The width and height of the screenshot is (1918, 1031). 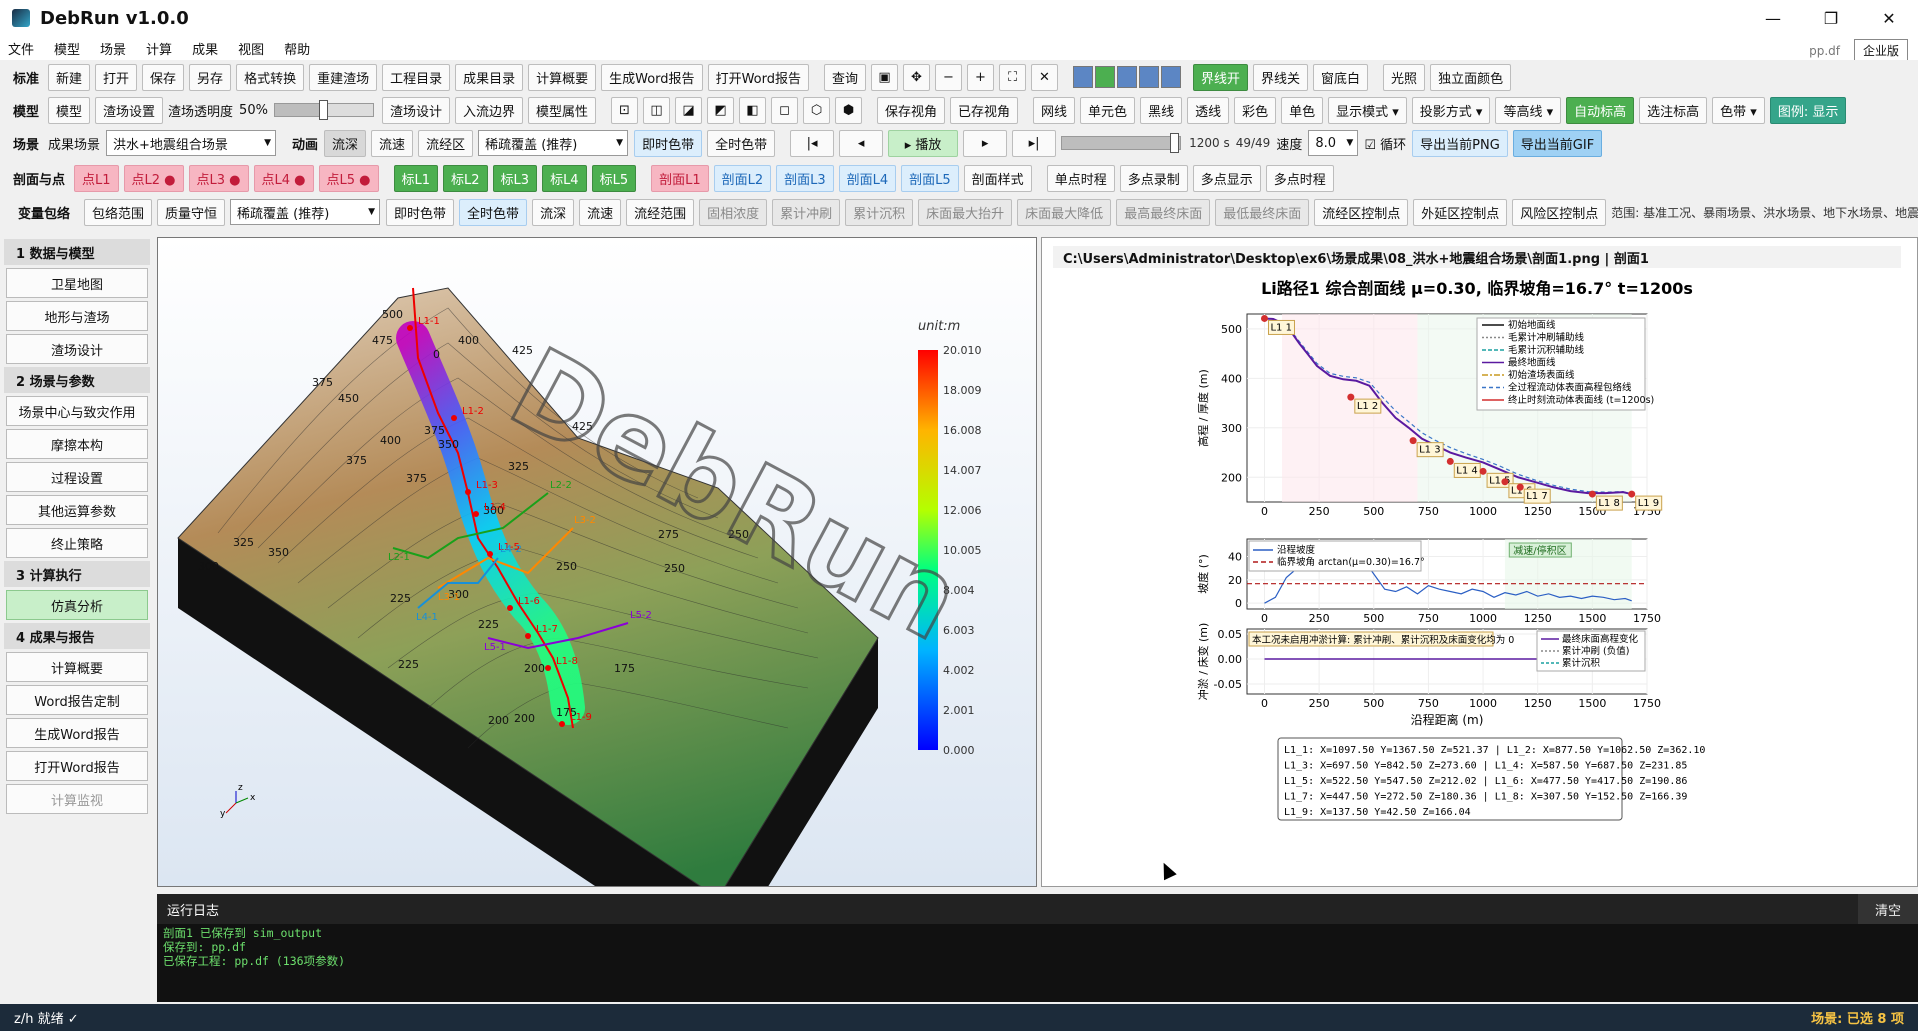 What do you see at coordinates (848, 110) in the screenshot?
I see `view-iso2-icon: ⬢` at bounding box center [848, 110].